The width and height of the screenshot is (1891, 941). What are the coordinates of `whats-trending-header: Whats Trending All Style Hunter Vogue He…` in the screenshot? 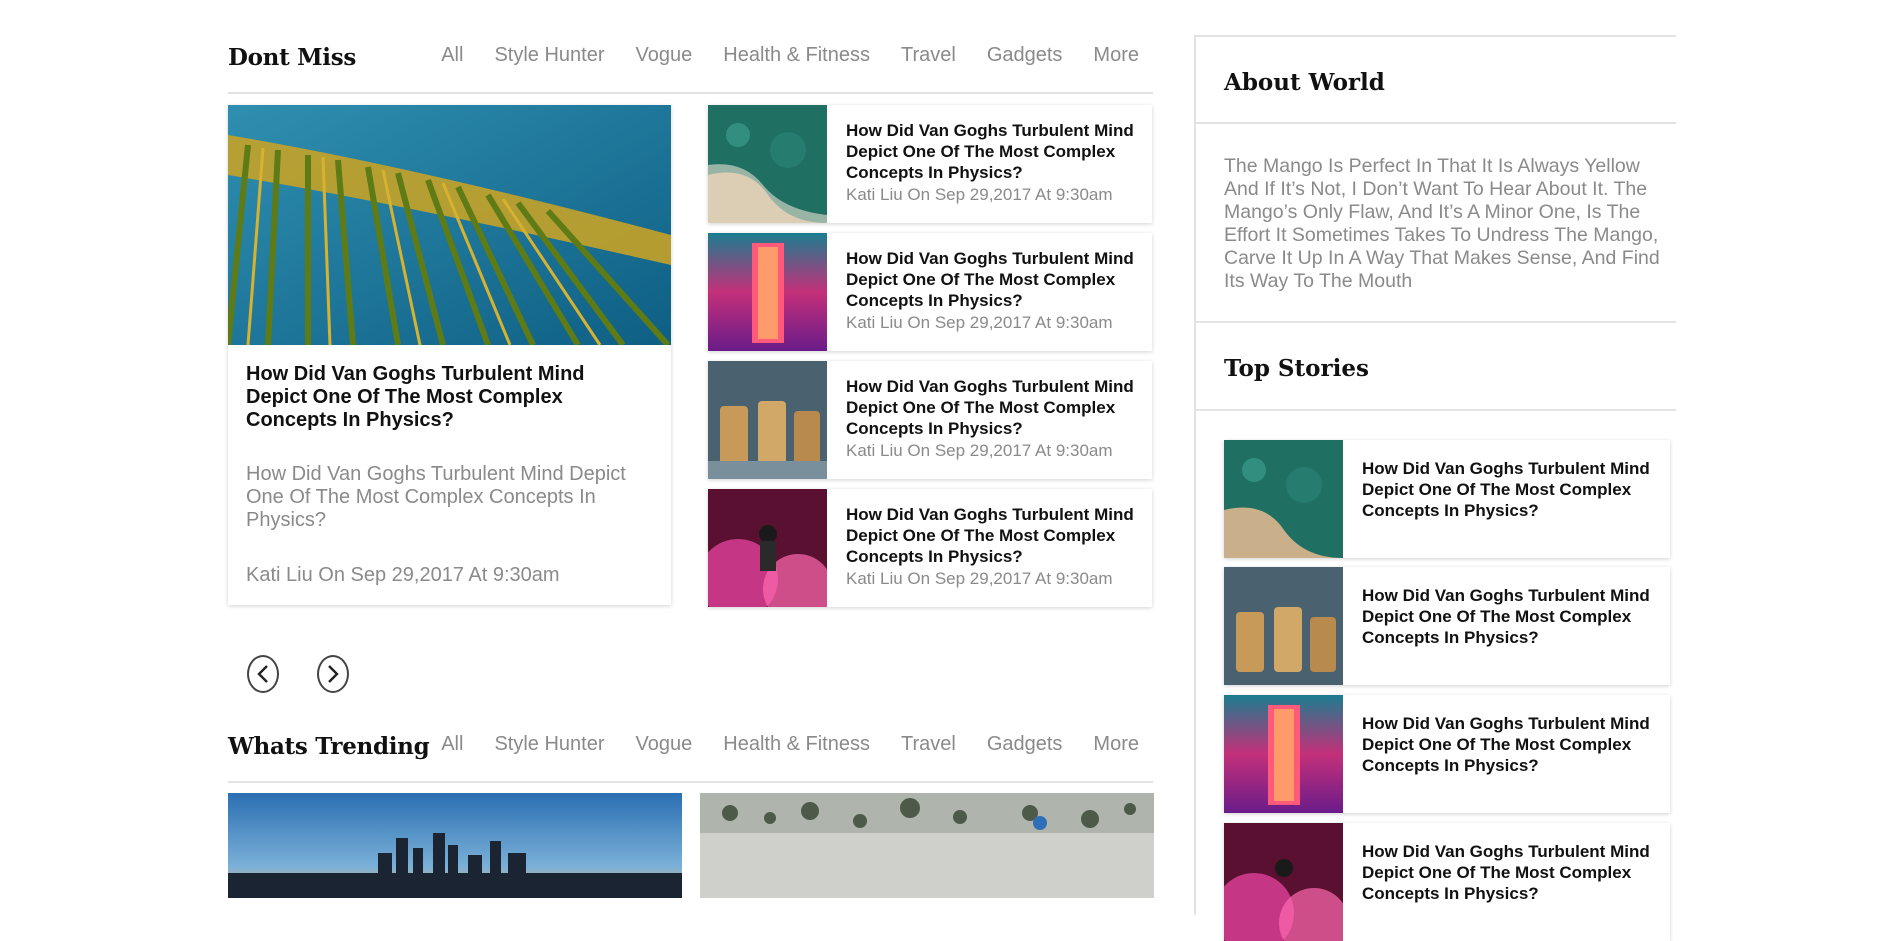 It's located at (690, 758).